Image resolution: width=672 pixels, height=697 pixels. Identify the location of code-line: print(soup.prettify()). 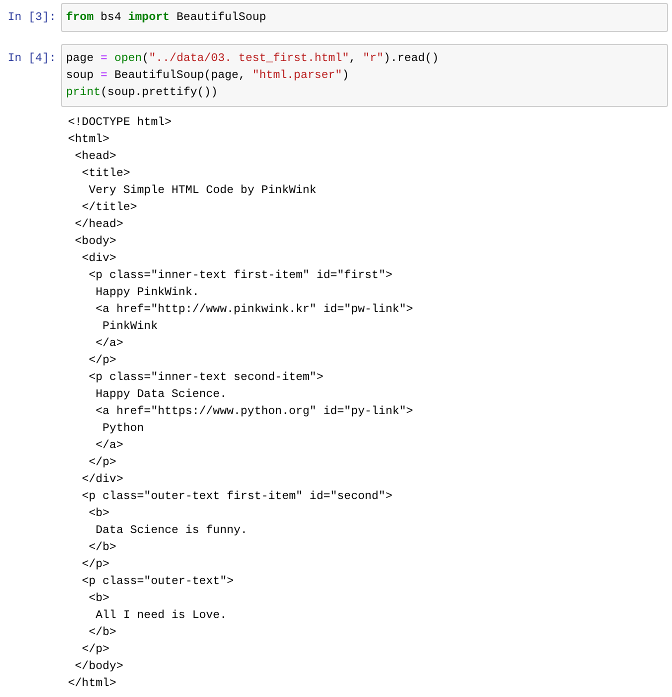
(142, 92).